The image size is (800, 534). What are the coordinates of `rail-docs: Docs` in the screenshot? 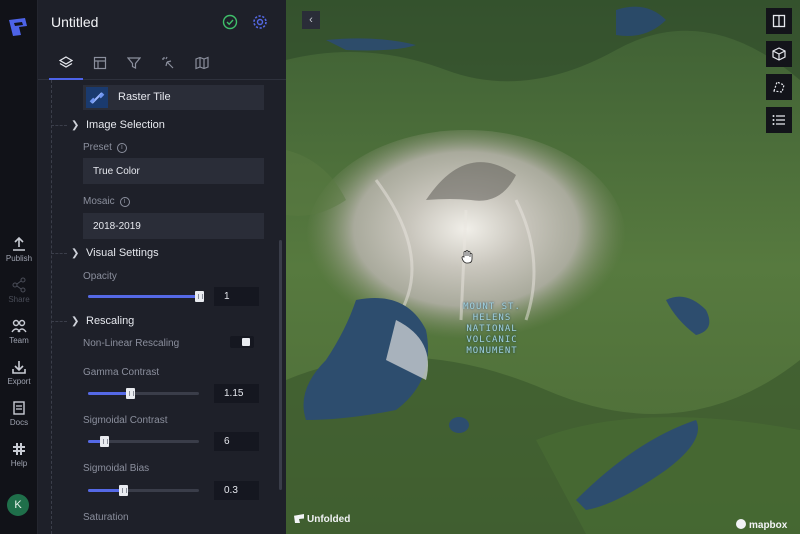 It's located at (19, 413).